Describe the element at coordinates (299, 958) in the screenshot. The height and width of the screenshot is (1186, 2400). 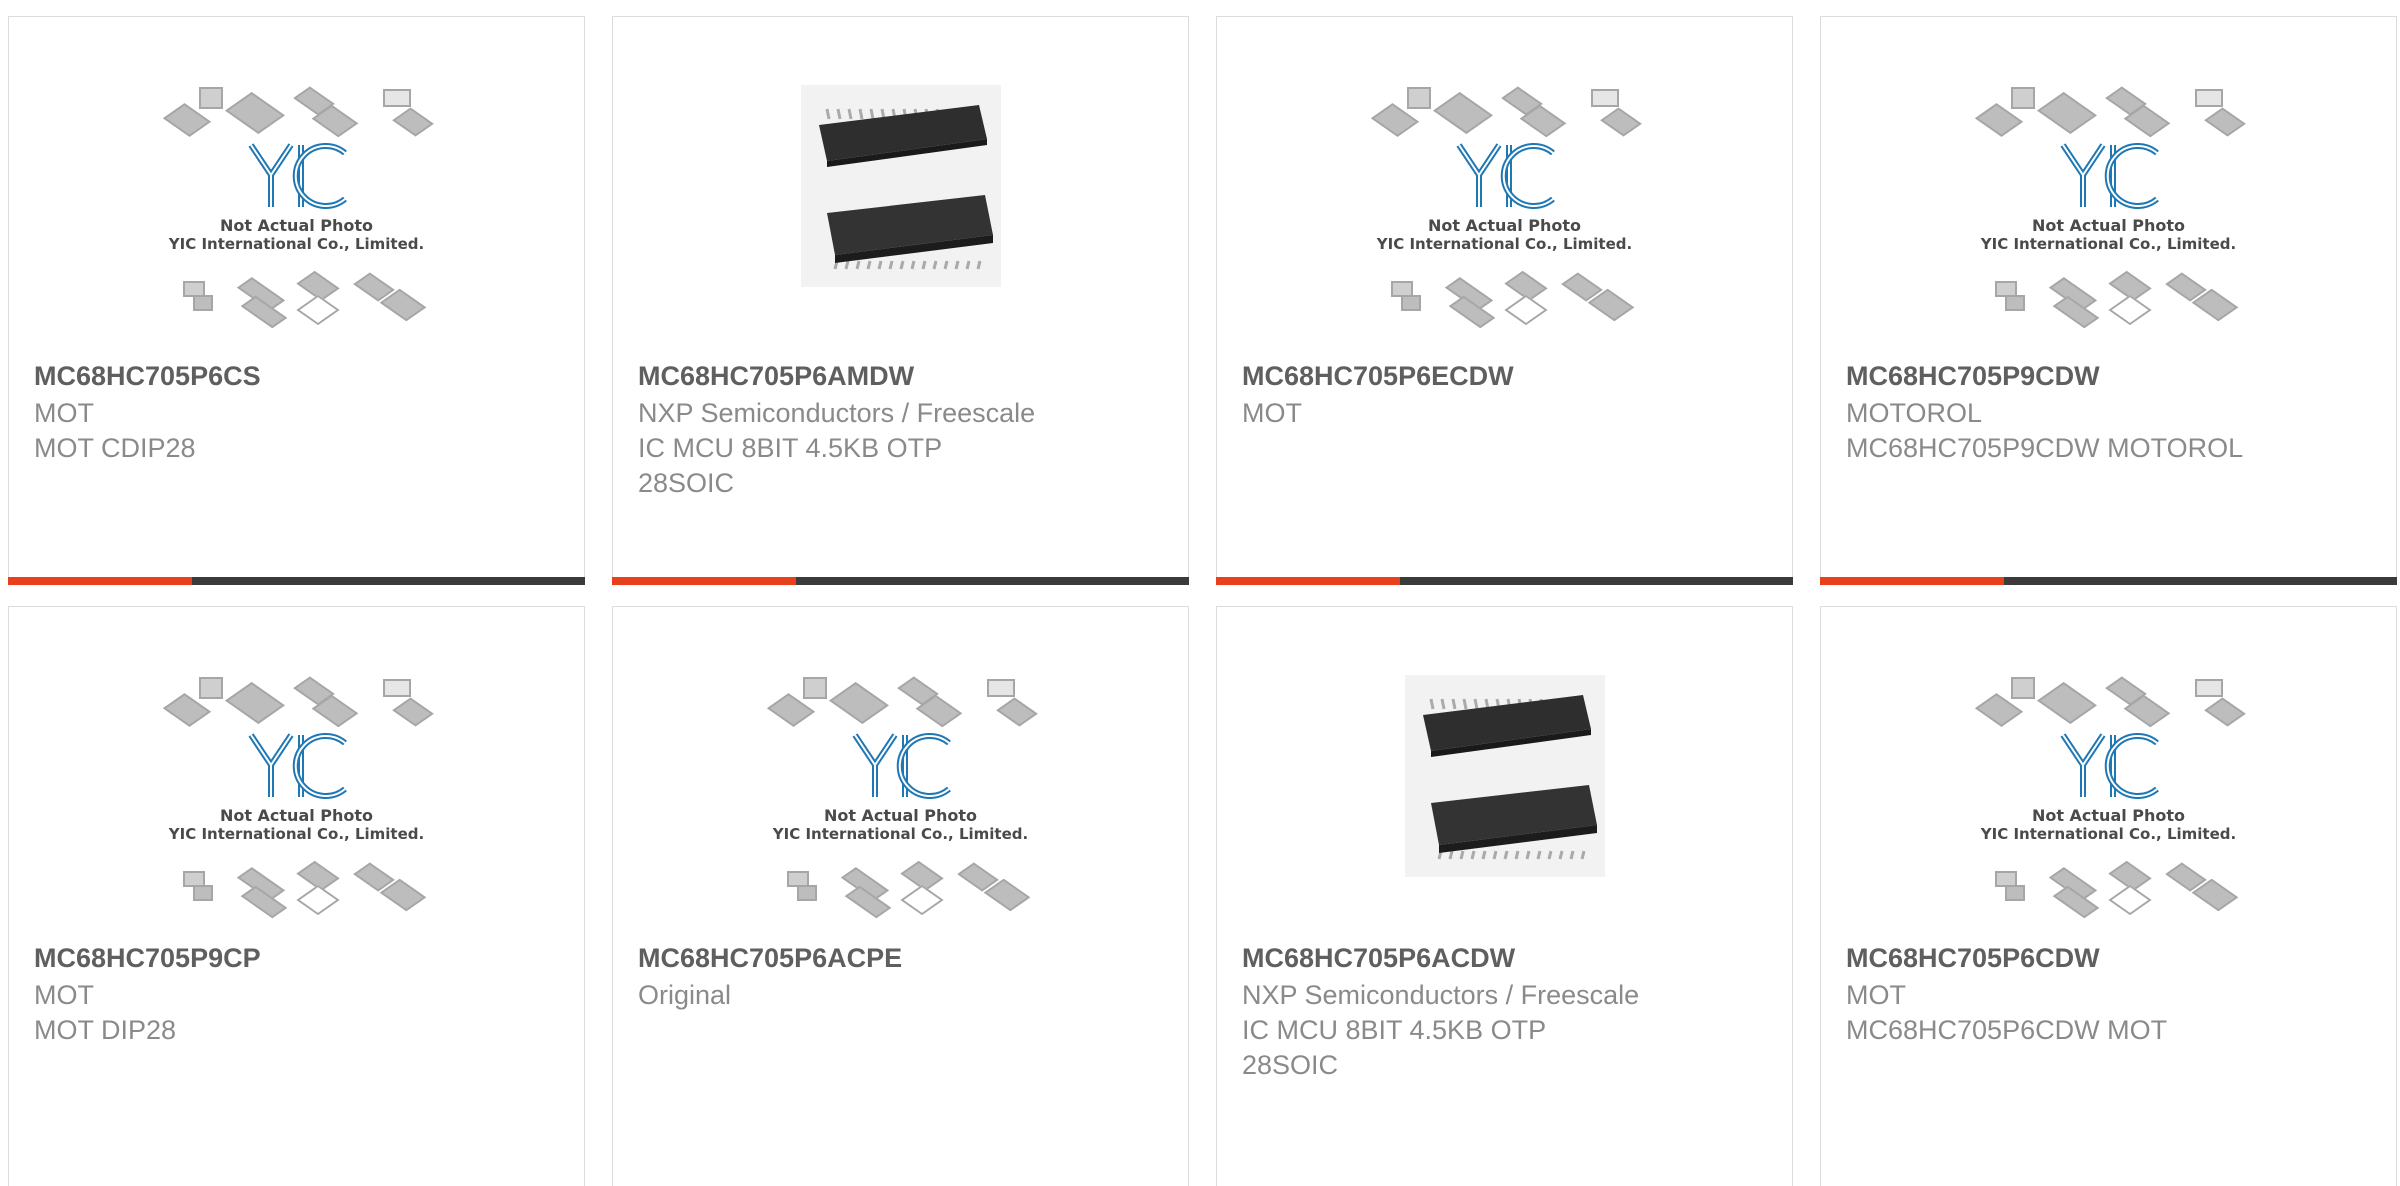
I see `part-number: MC68HC705P9CP` at that location.